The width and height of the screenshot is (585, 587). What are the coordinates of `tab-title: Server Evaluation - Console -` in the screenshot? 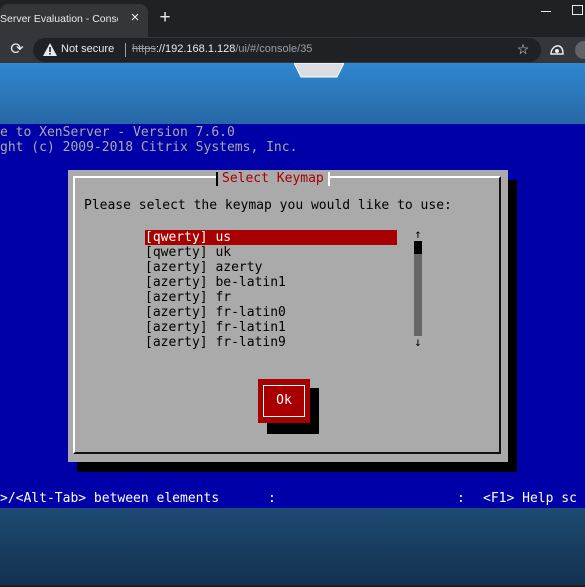 It's located at (59, 19).